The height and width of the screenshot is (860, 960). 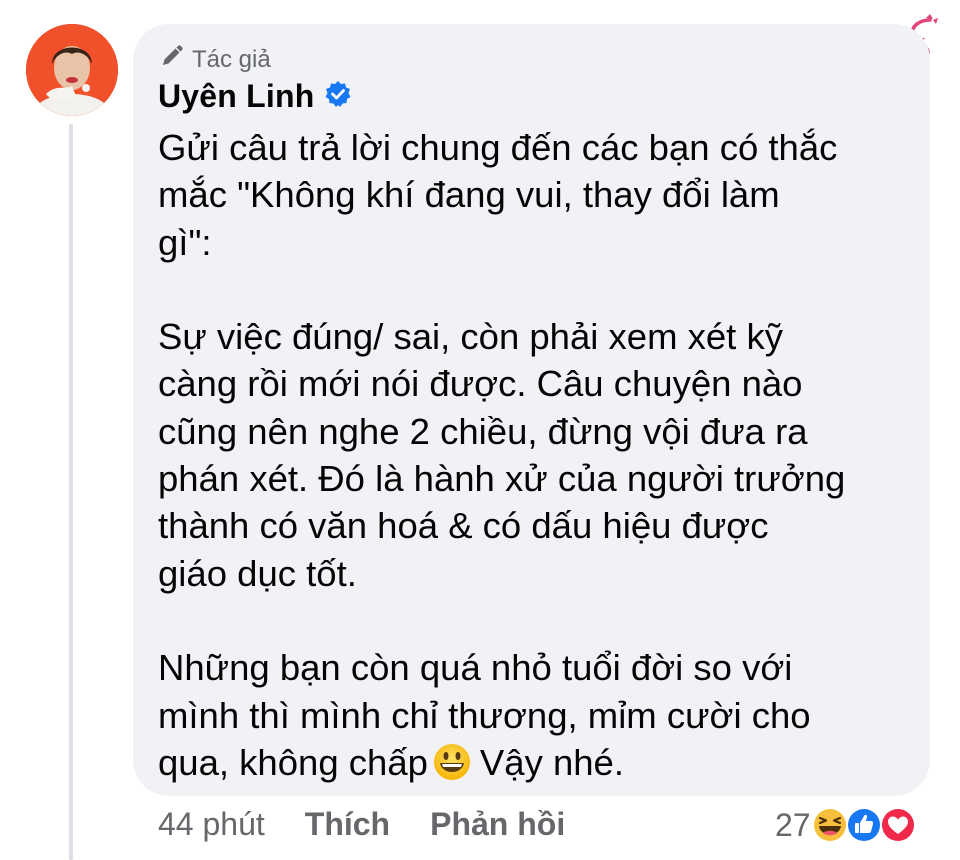 I want to click on comment-line-text: qua, không chấp, so click(x=293, y=762).